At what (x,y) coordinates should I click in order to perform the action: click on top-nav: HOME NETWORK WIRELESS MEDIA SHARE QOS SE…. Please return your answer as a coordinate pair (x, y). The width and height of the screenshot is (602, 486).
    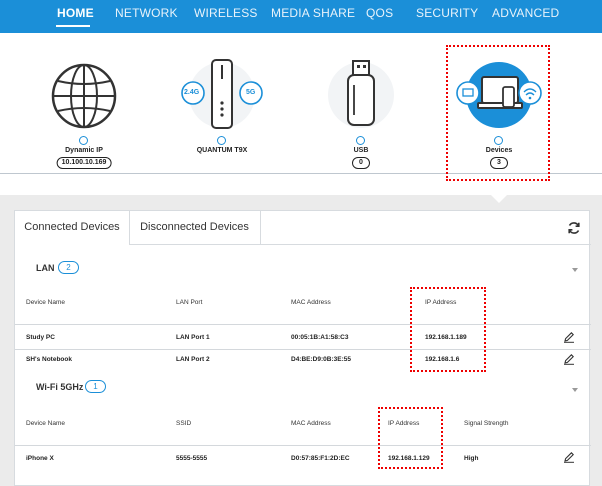
    Looking at the image, I should click on (301, 16).